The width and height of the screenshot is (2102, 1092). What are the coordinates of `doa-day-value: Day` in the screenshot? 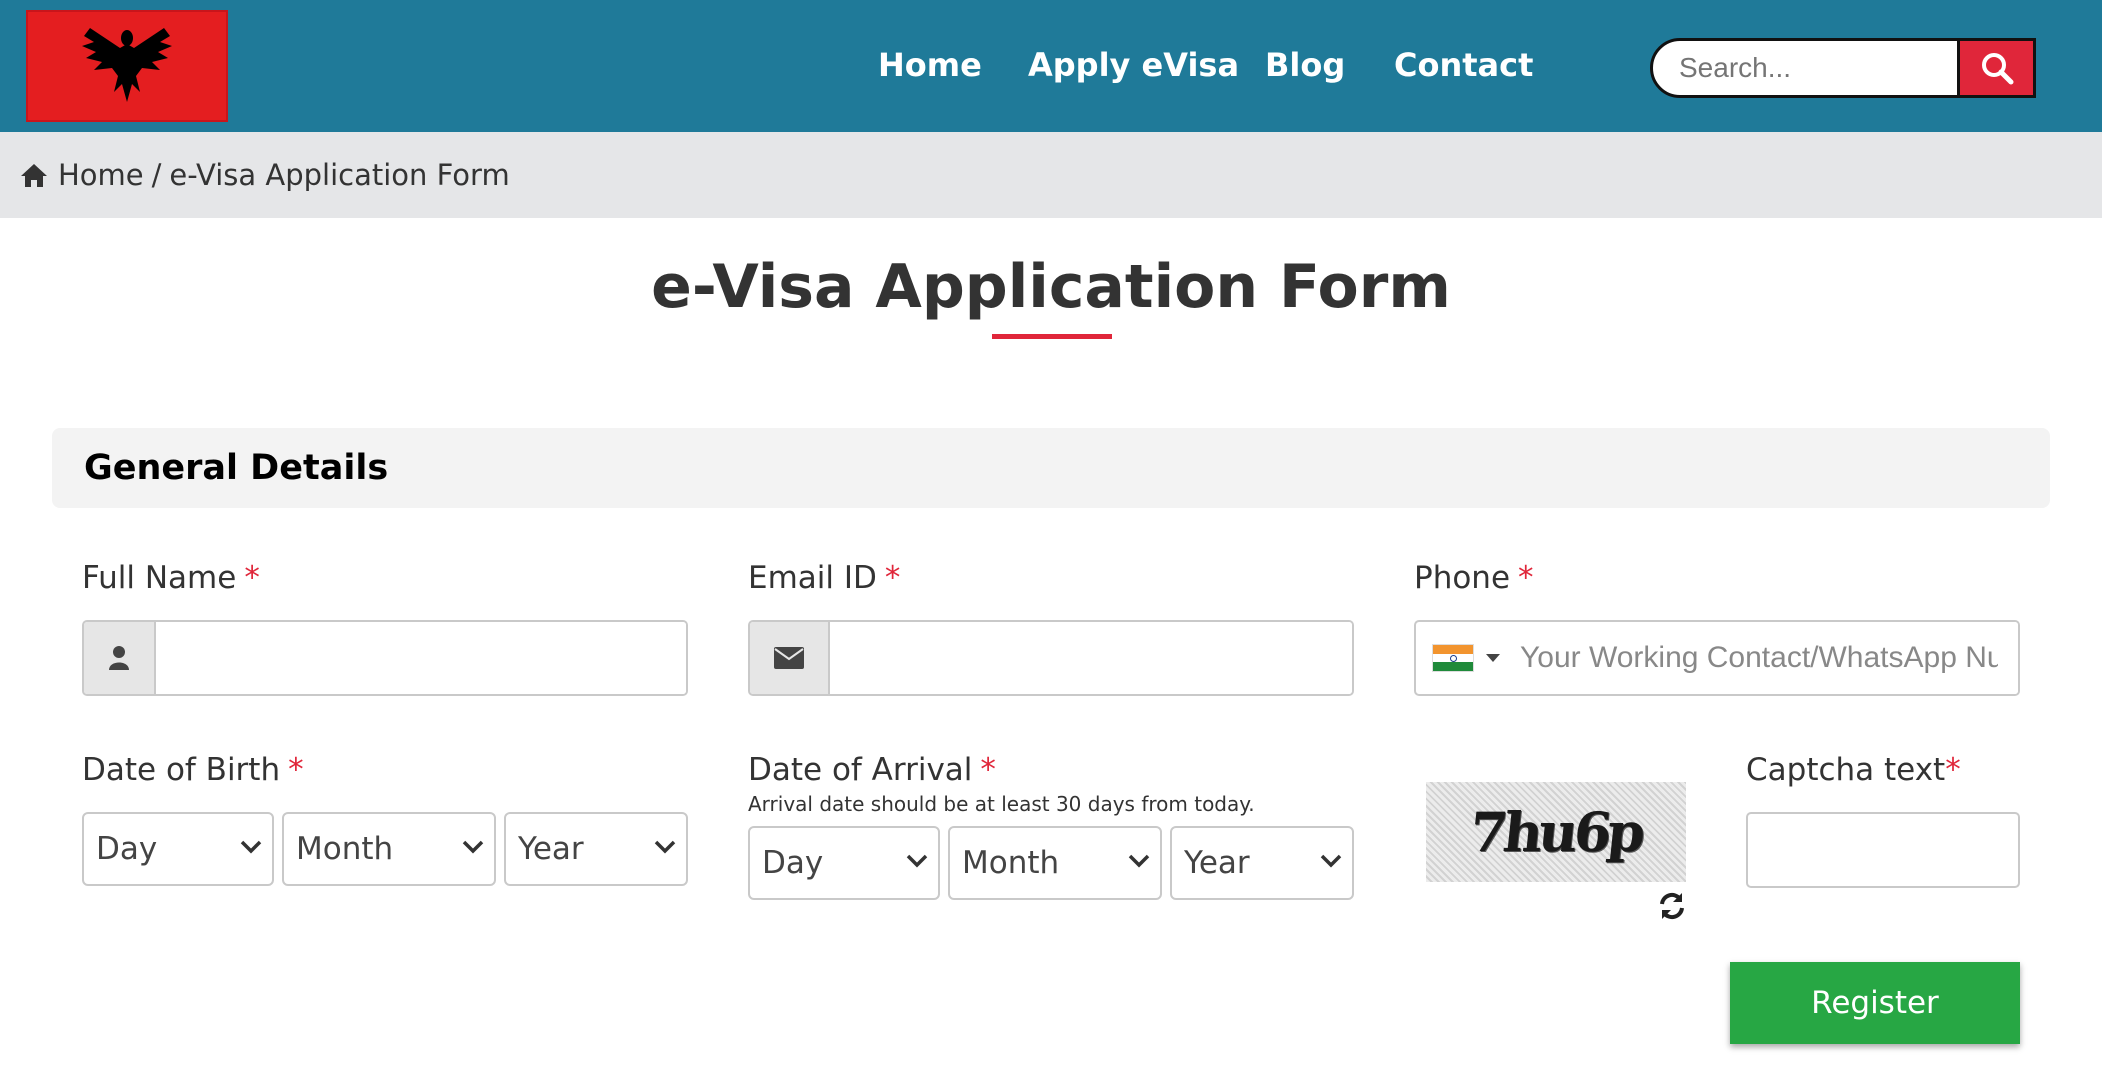 It's located at (793, 863).